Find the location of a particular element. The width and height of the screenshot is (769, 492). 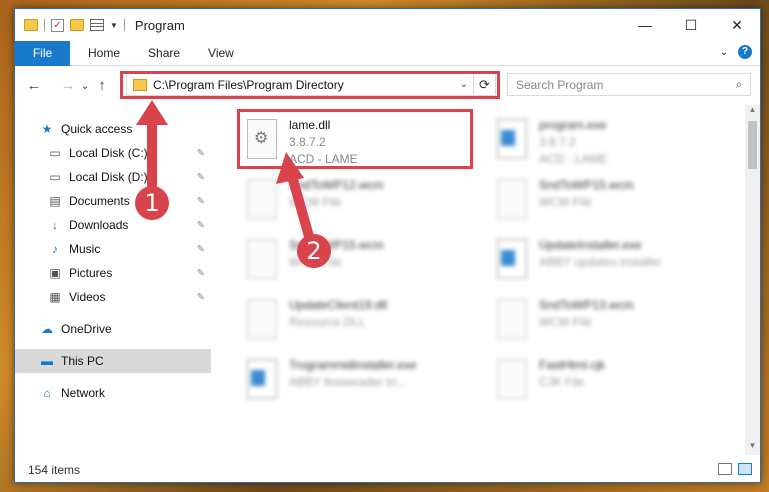

arrow-1-head is located at coordinates (152, 112).